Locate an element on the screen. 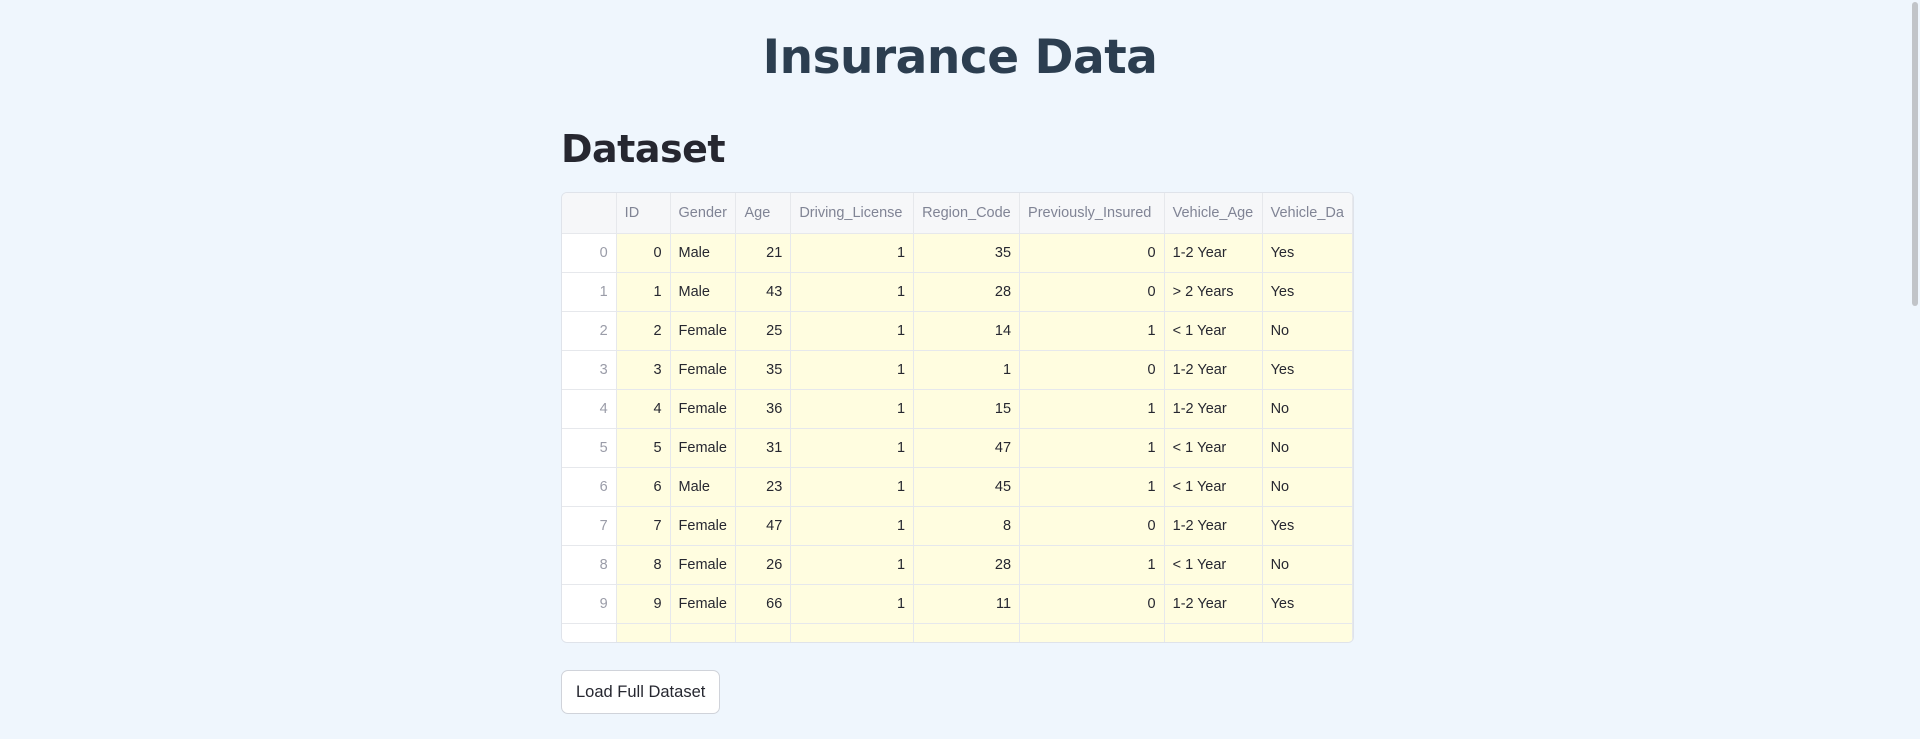  column-header: Region_Code is located at coordinates (967, 213).